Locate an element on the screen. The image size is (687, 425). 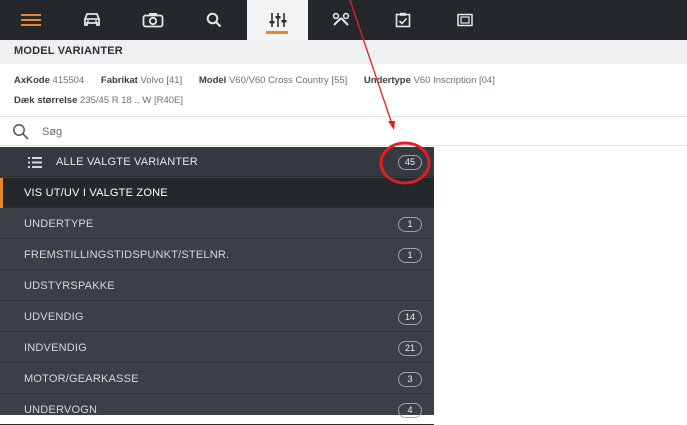
image-icon is located at coordinates (464, 20).